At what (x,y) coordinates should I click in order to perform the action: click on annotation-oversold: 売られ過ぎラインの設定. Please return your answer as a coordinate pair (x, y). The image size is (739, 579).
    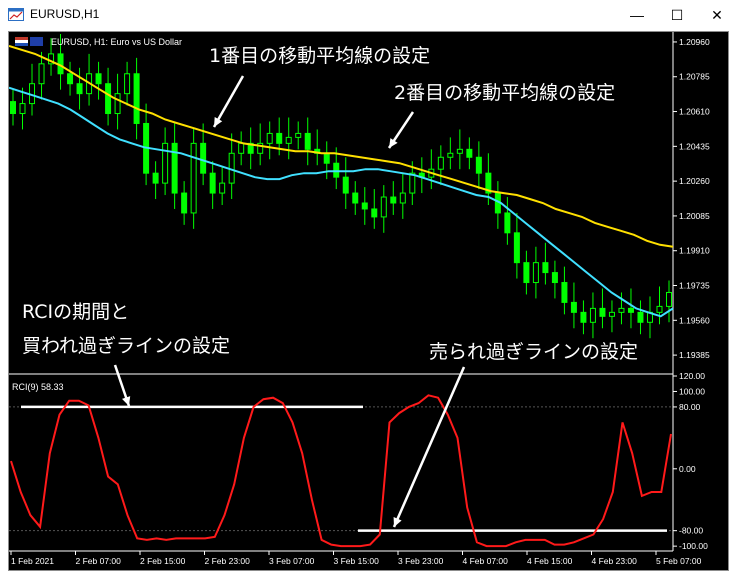
    Looking at the image, I should click on (534, 352).